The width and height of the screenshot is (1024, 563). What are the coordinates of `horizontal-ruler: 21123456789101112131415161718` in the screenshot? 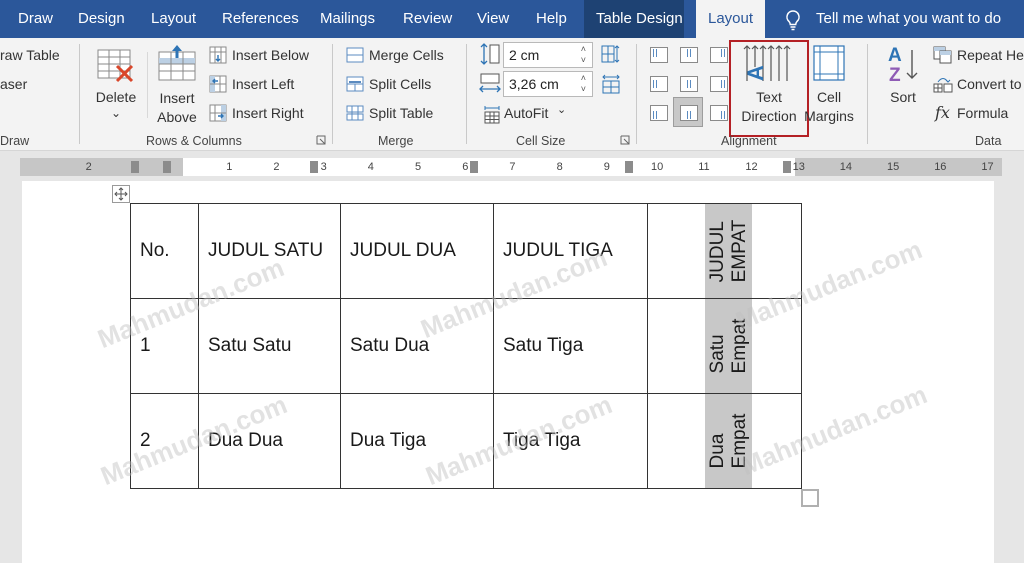 It's located at (512, 166).